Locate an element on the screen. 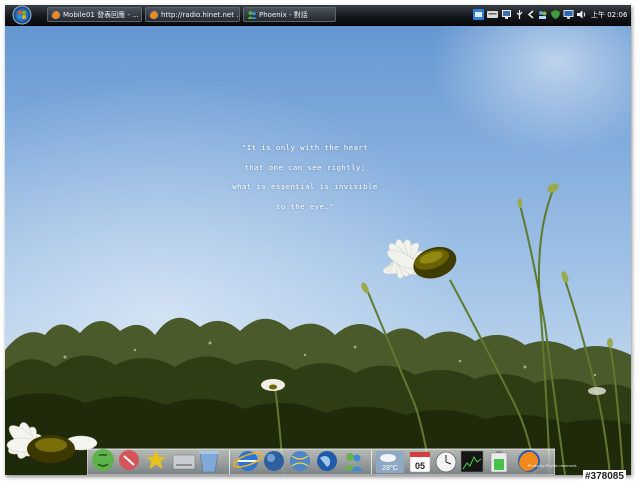 The width and height of the screenshot is (640, 484). volume-icon is located at coordinates (581, 14).